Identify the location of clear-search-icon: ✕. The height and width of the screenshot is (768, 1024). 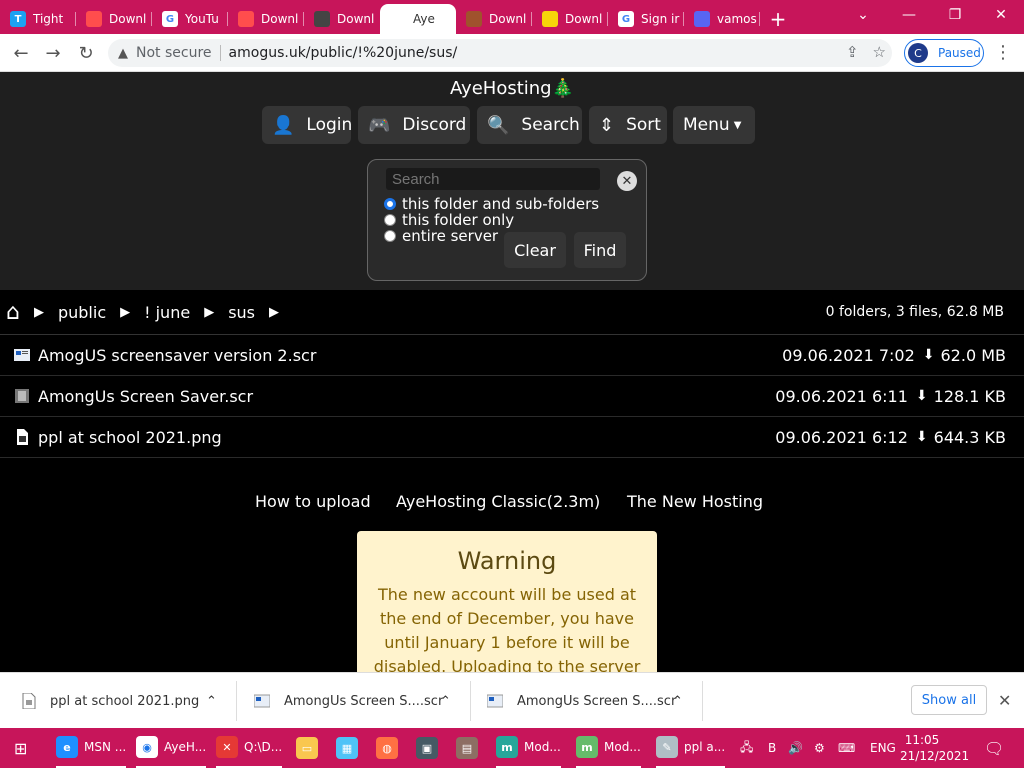
(627, 181).